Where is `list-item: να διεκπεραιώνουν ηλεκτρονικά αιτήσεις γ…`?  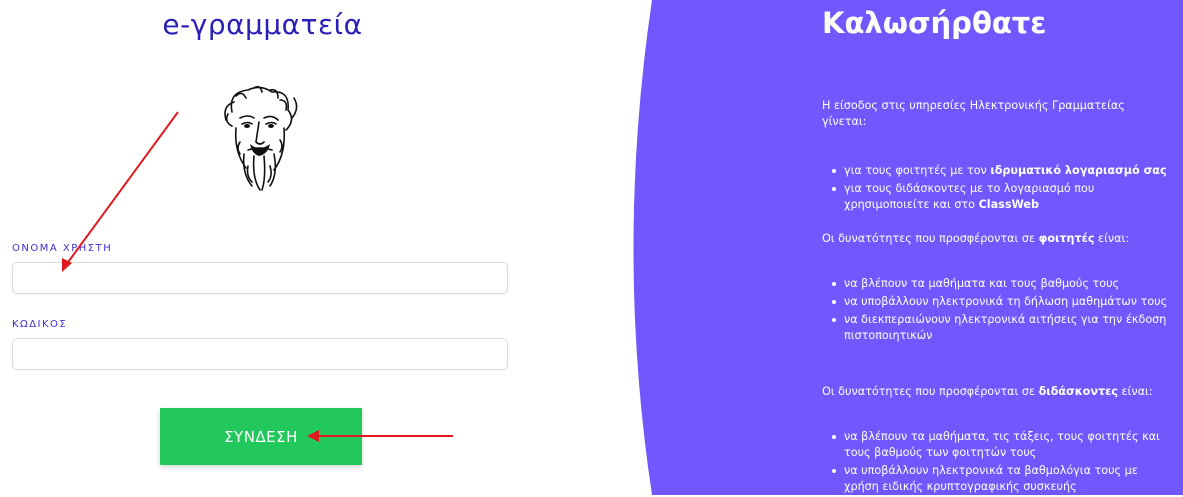 list-item: να διεκπεραιώνουν ηλεκτρονικά αιτήσεις γ… is located at coordinates (997, 328).